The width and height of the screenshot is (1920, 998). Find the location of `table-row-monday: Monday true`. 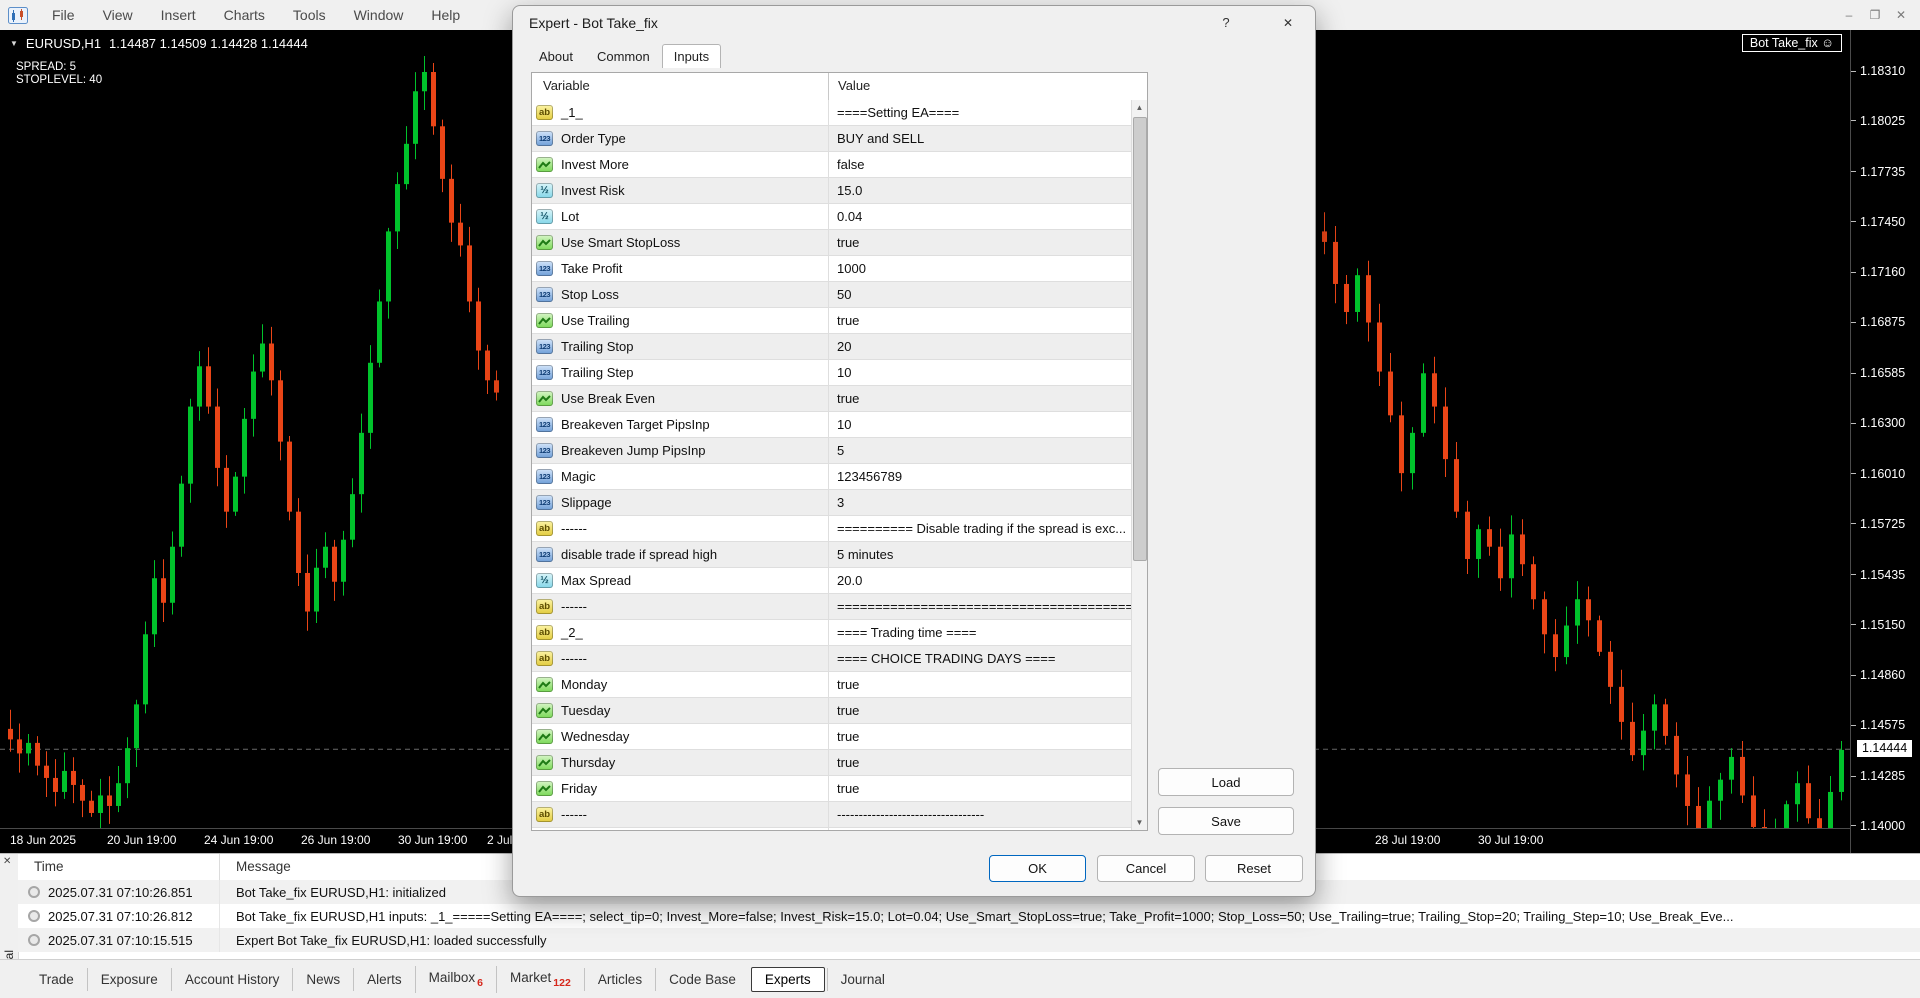

table-row-monday: Monday true is located at coordinates (832, 685).